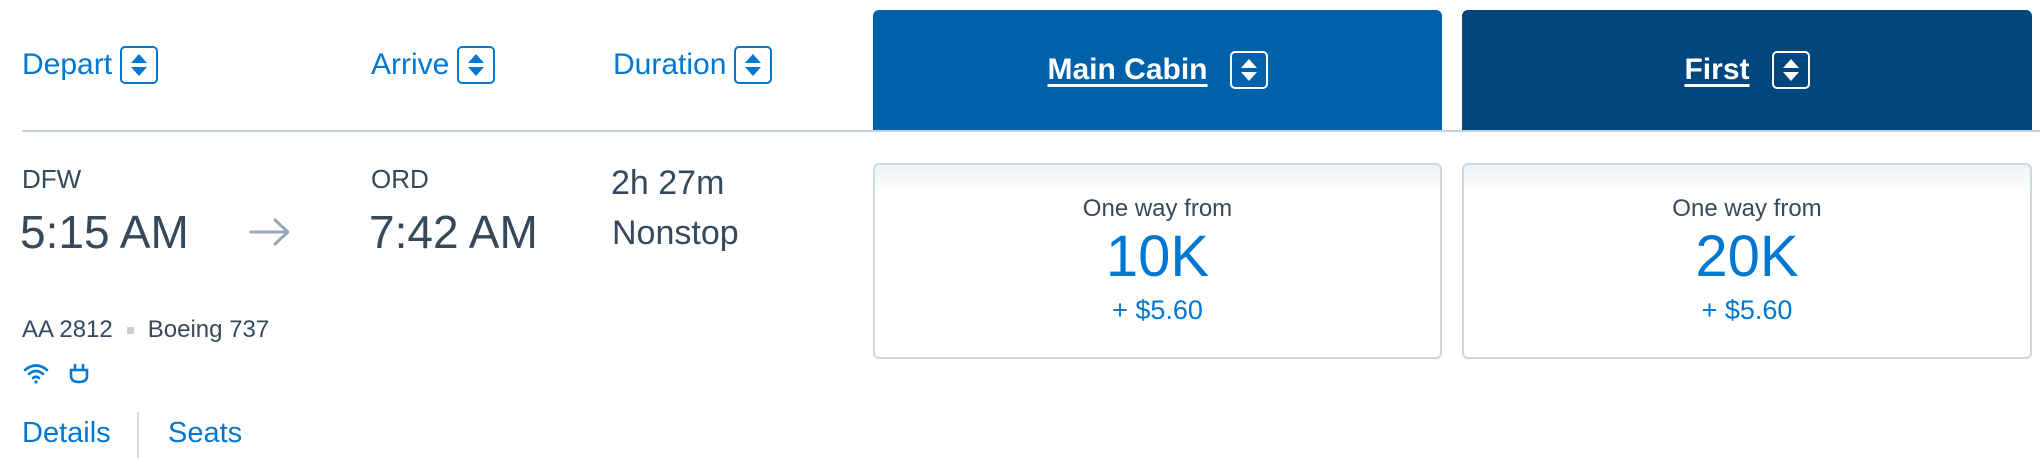 The height and width of the screenshot is (458, 2040). I want to click on seats-link: Seats, so click(205, 433).